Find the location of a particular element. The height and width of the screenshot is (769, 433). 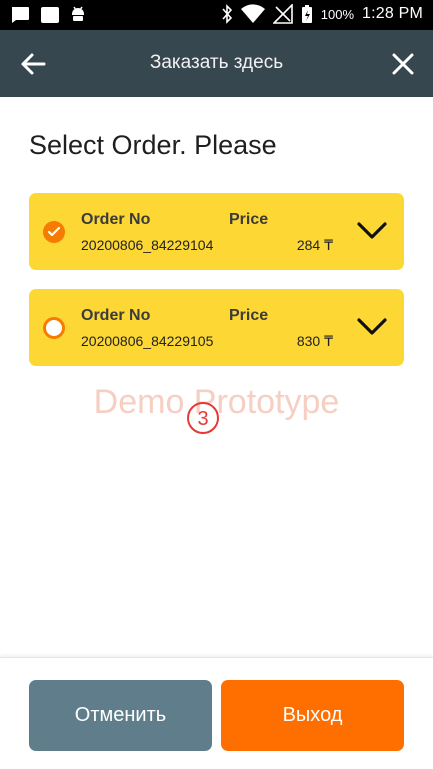

footer-bar: Отменить Выход is located at coordinates (216, 713).